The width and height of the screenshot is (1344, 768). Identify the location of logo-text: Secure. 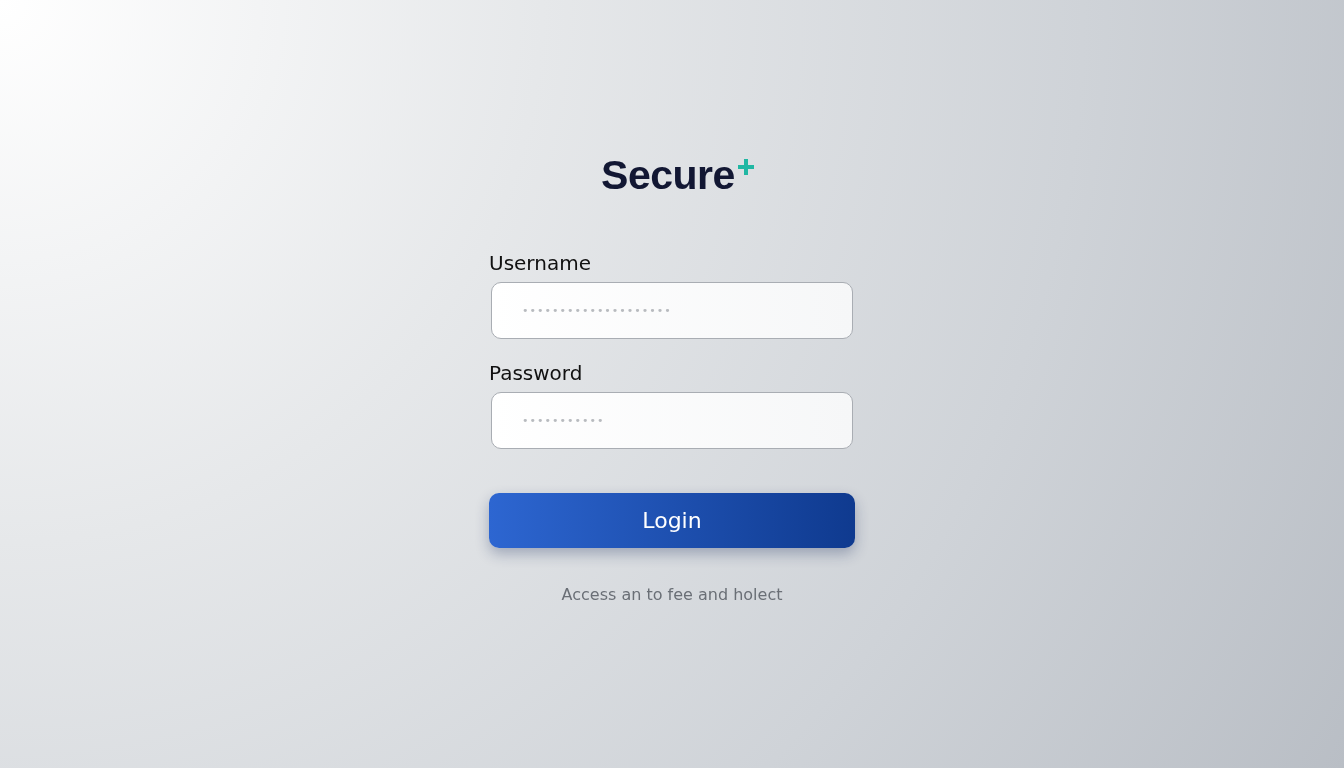
(668, 175).